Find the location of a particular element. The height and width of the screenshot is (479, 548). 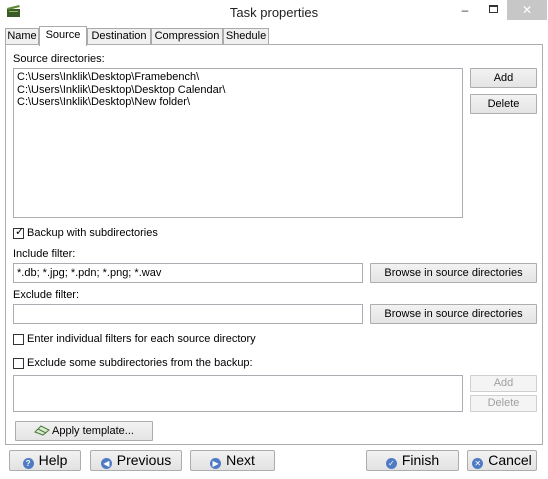

maximize-icon is located at coordinates (493, 9).